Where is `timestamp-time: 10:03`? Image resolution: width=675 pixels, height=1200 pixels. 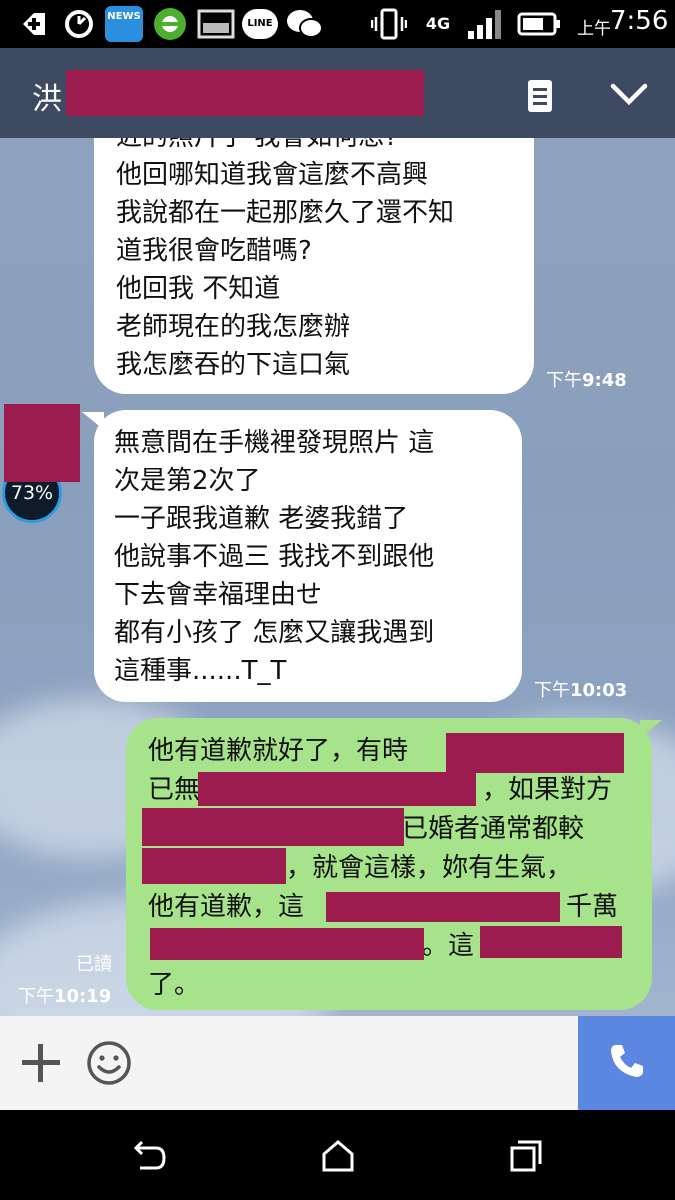
timestamp-time: 10:03 is located at coordinates (599, 690).